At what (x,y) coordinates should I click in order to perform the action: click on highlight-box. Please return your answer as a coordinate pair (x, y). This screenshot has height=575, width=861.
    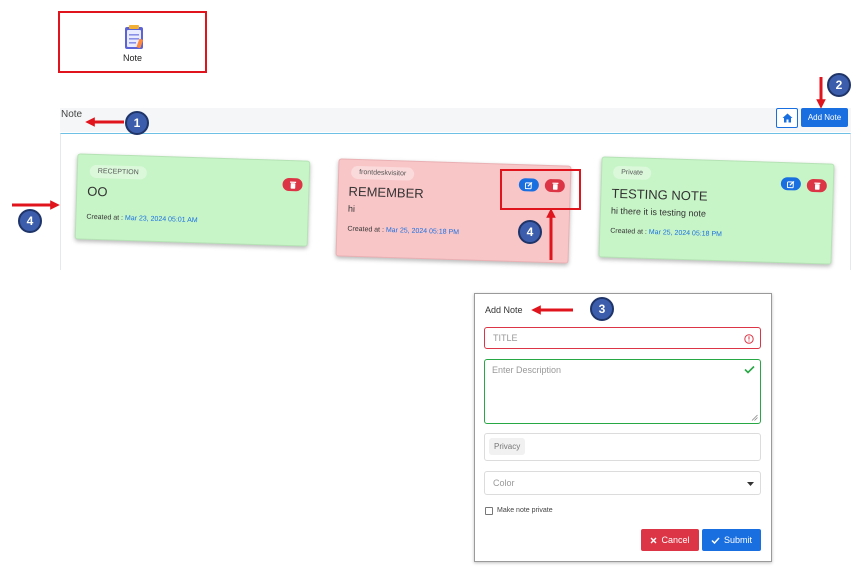
    Looking at the image, I should click on (540, 189).